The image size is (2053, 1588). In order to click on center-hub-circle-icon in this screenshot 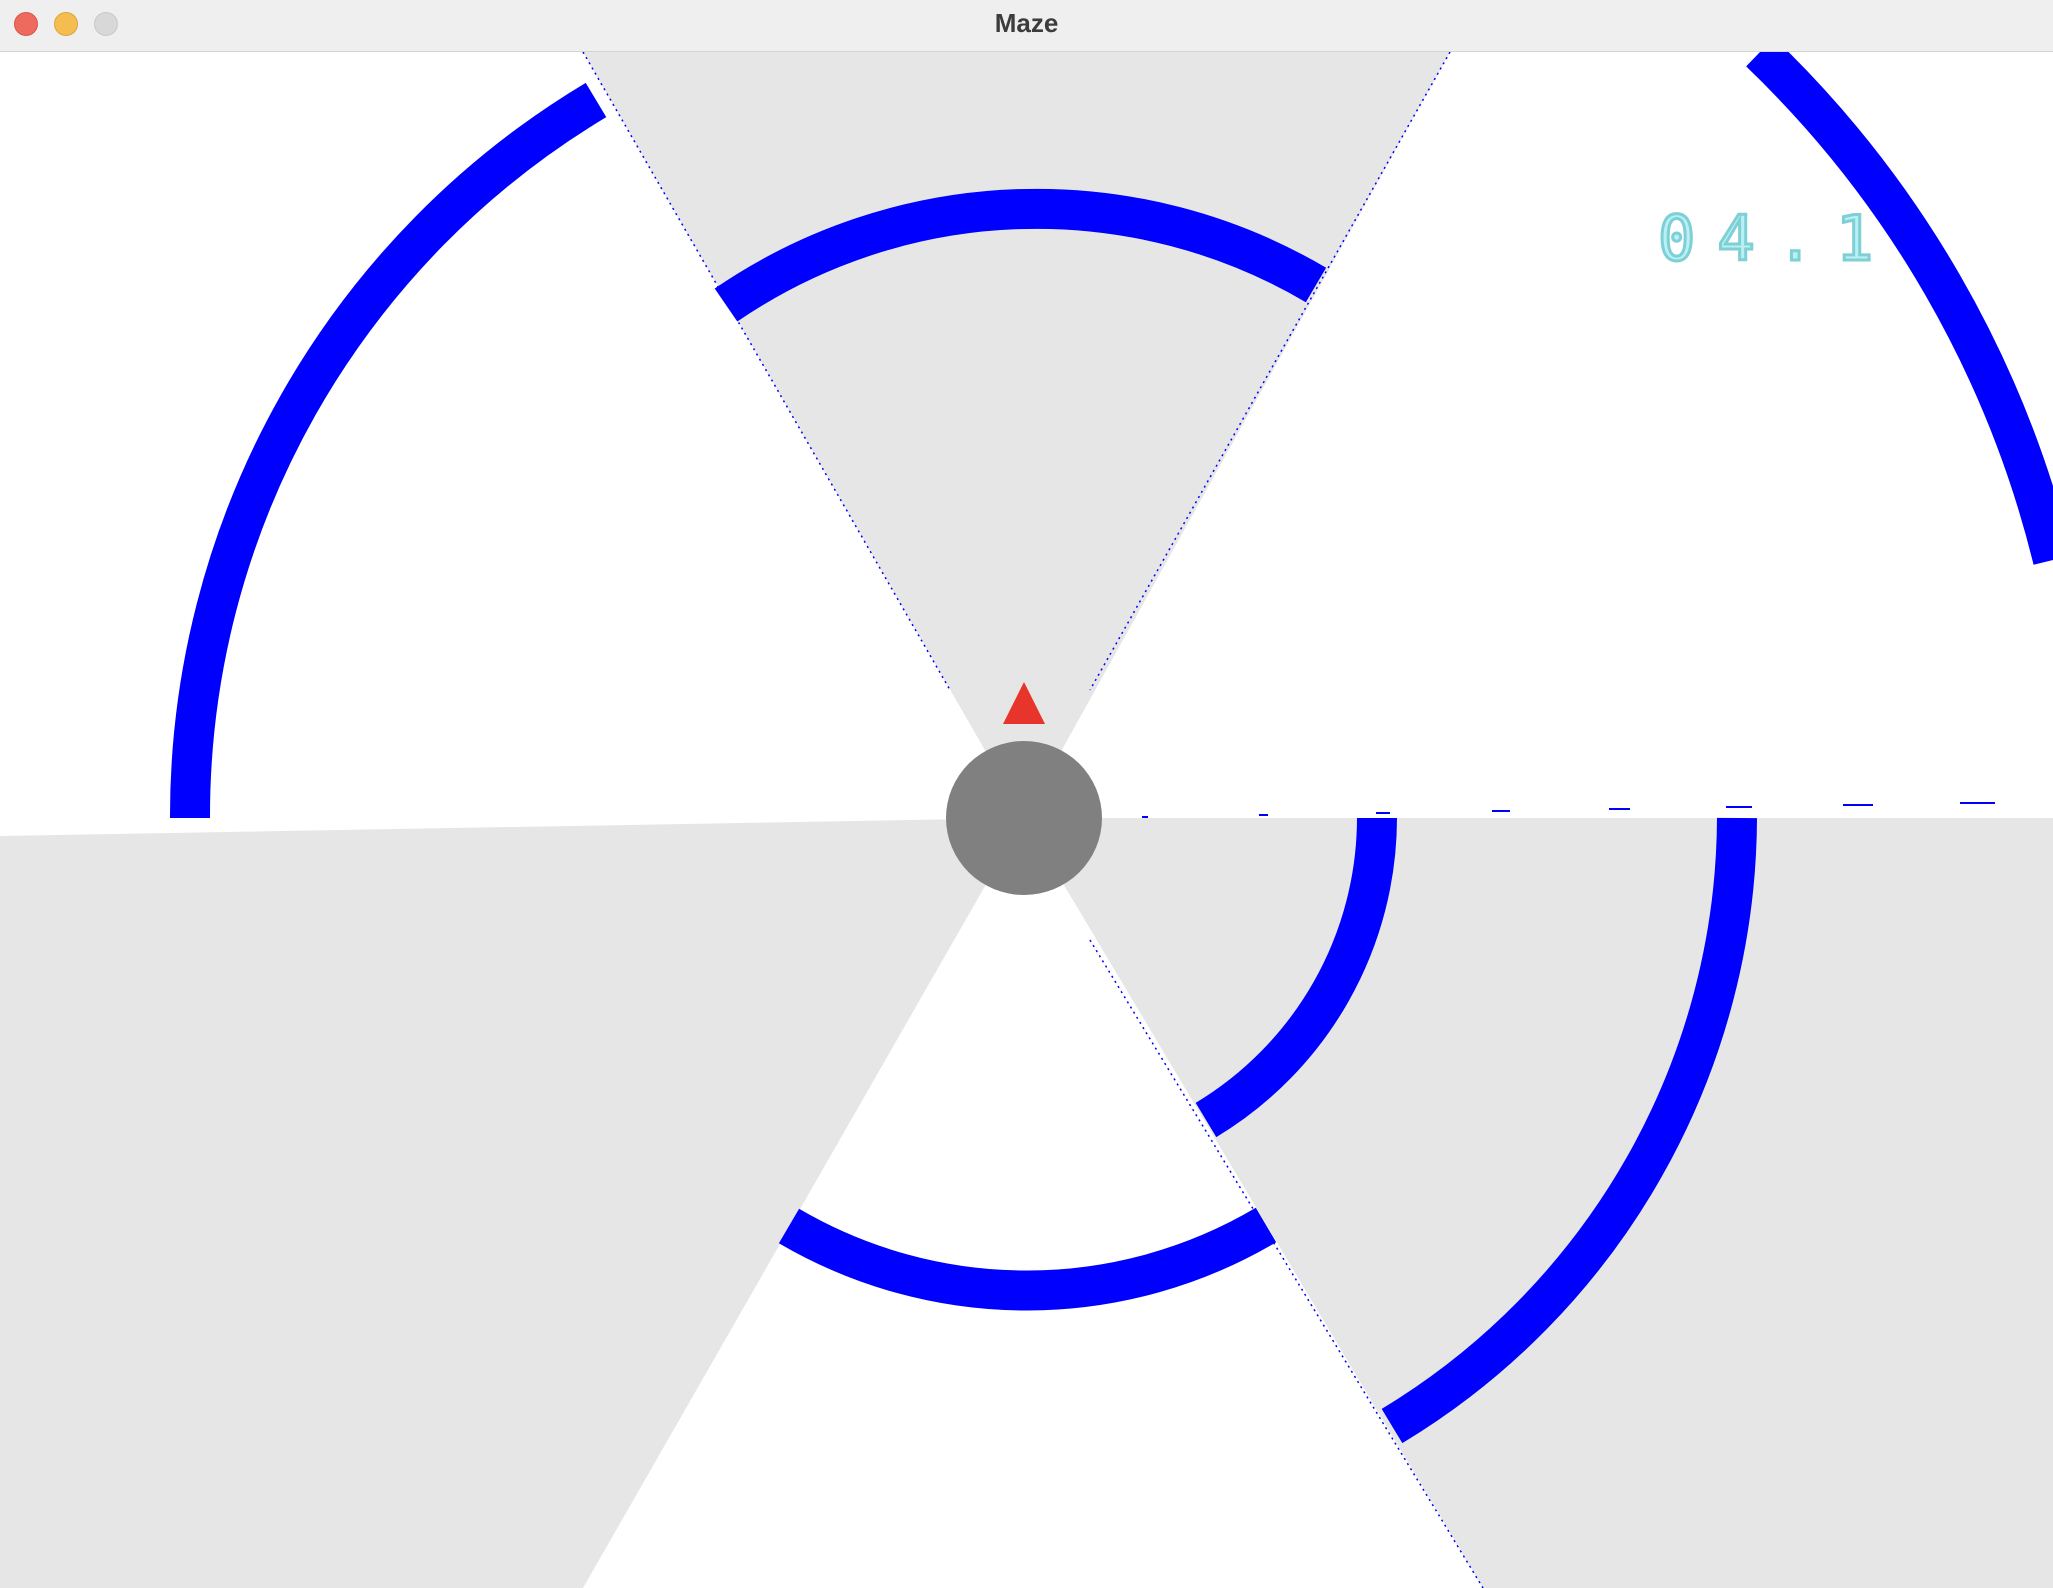, I will do `click(1024, 818)`.